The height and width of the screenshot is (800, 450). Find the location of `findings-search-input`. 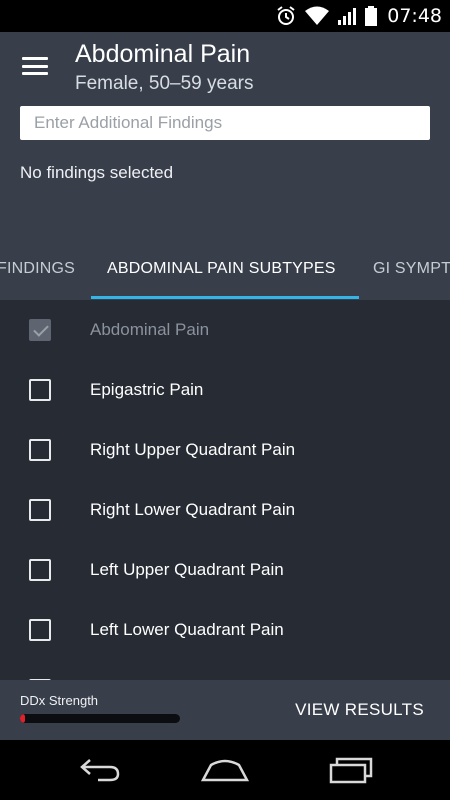

findings-search-input is located at coordinates (225, 123).